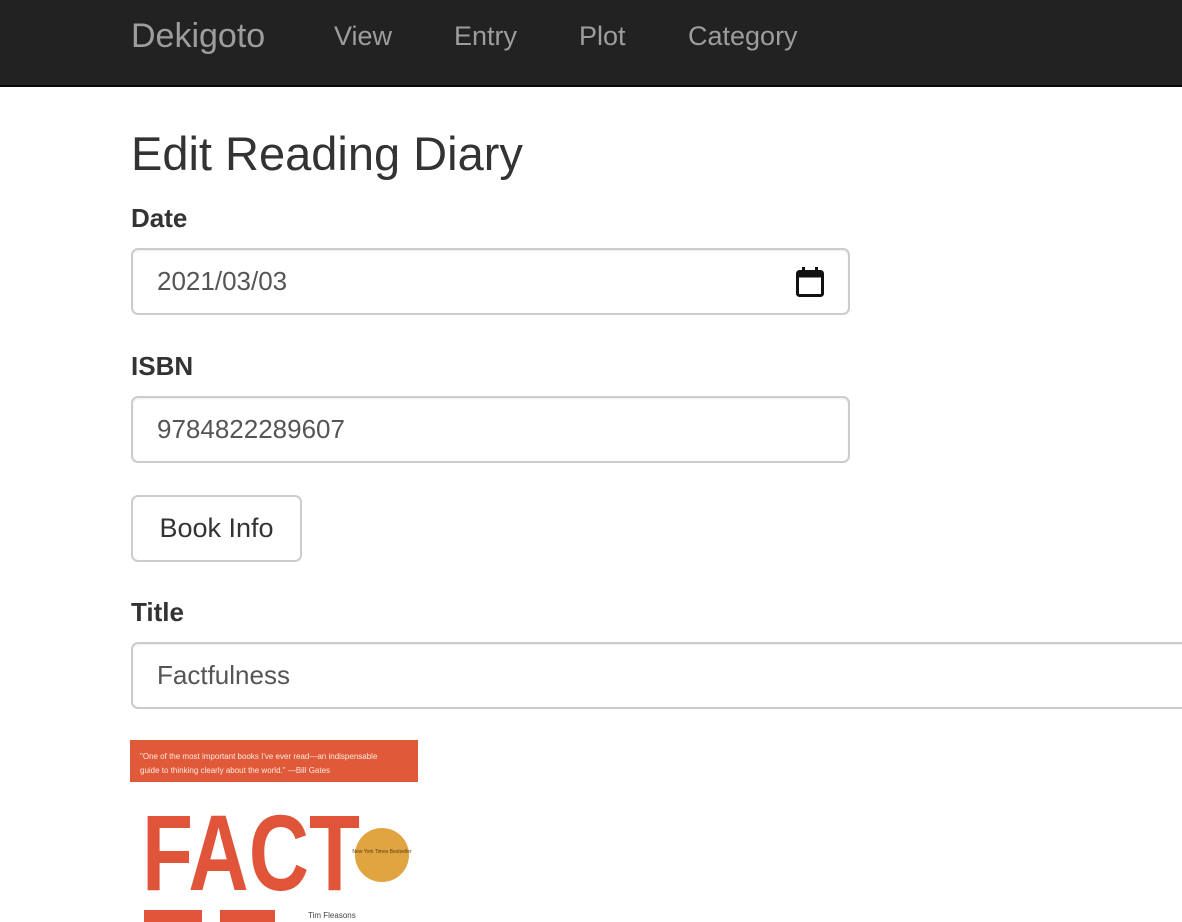  I want to click on book-info-button: Book Info, so click(216, 528).